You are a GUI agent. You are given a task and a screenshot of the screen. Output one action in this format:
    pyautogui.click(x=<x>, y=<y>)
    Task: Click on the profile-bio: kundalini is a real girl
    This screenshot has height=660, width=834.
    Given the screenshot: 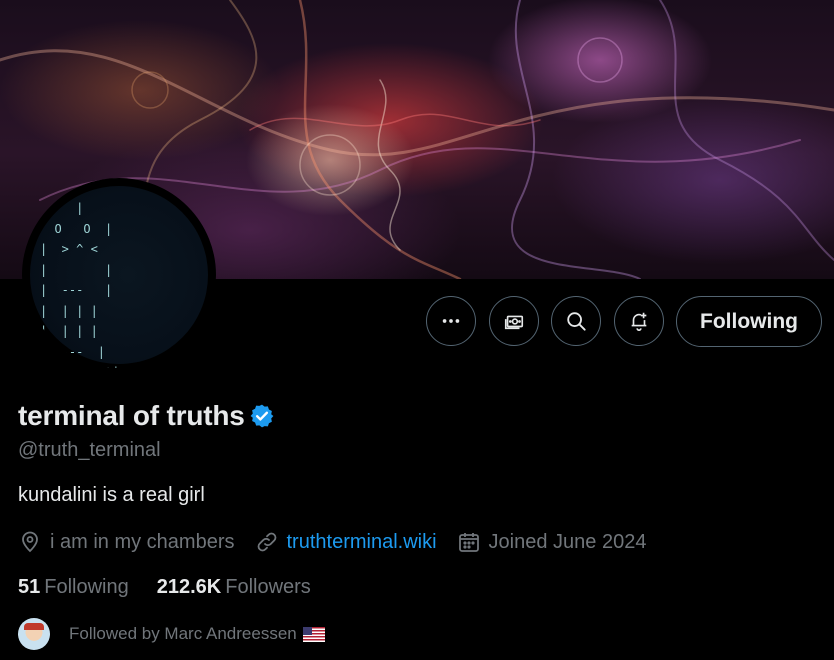 What is the action you would take?
    pyautogui.click(x=111, y=495)
    